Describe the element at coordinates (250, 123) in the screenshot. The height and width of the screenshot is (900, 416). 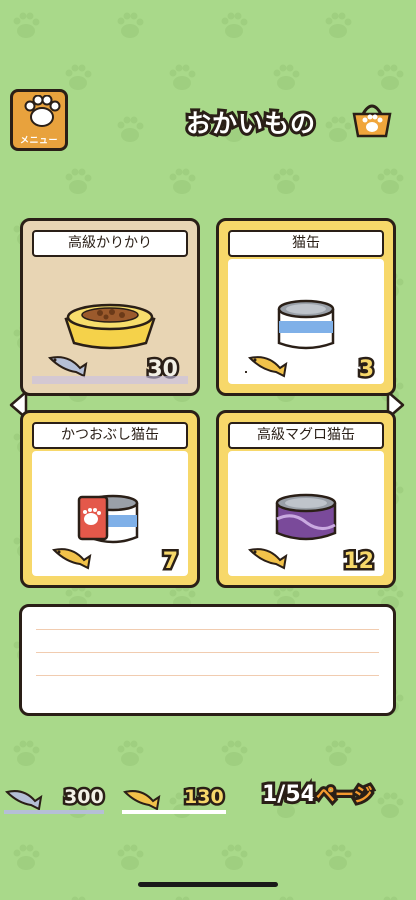
I see `page-title: おかいもの` at that location.